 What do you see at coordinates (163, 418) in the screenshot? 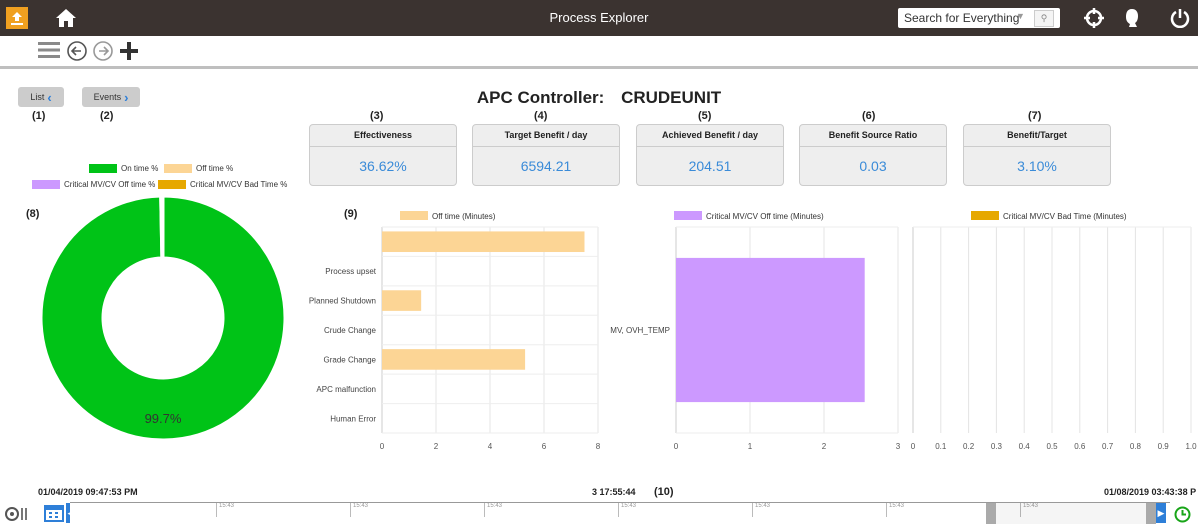
I see `donut-data-label: 99.7%` at bounding box center [163, 418].